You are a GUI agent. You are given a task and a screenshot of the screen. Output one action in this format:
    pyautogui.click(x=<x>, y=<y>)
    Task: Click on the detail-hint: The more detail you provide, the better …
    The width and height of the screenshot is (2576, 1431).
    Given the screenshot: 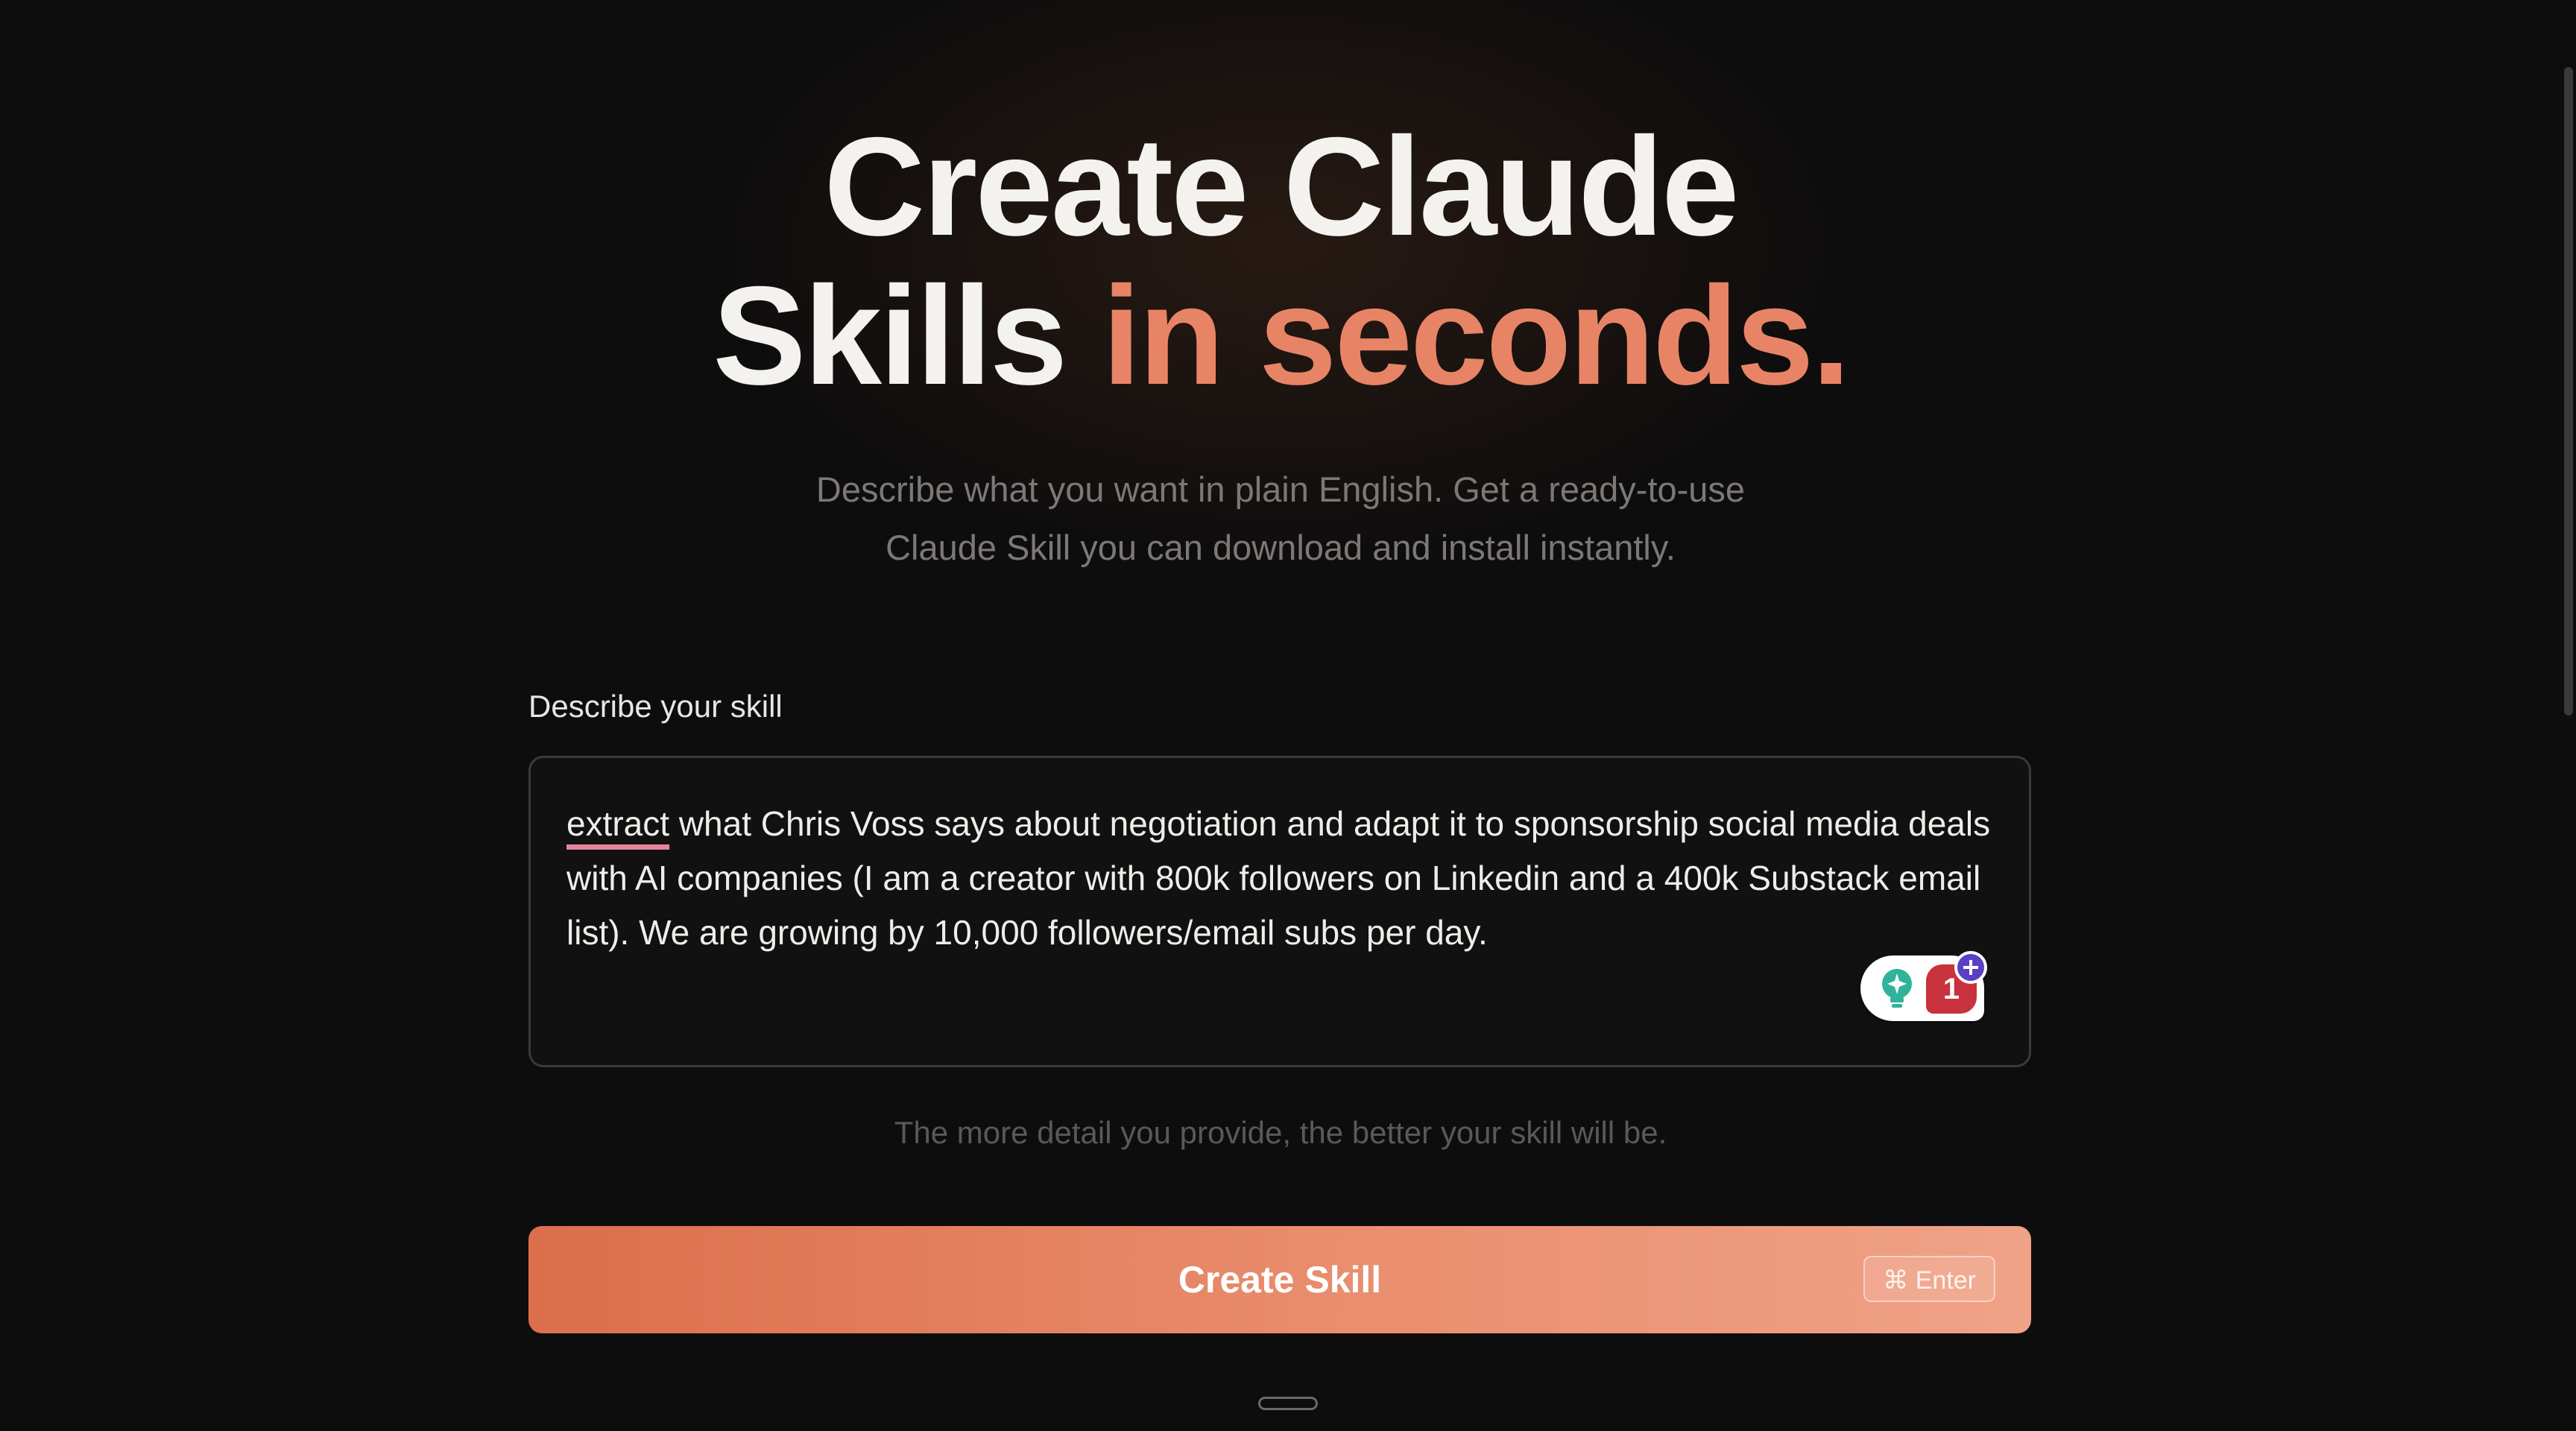 What is the action you would take?
    pyautogui.click(x=1280, y=1133)
    